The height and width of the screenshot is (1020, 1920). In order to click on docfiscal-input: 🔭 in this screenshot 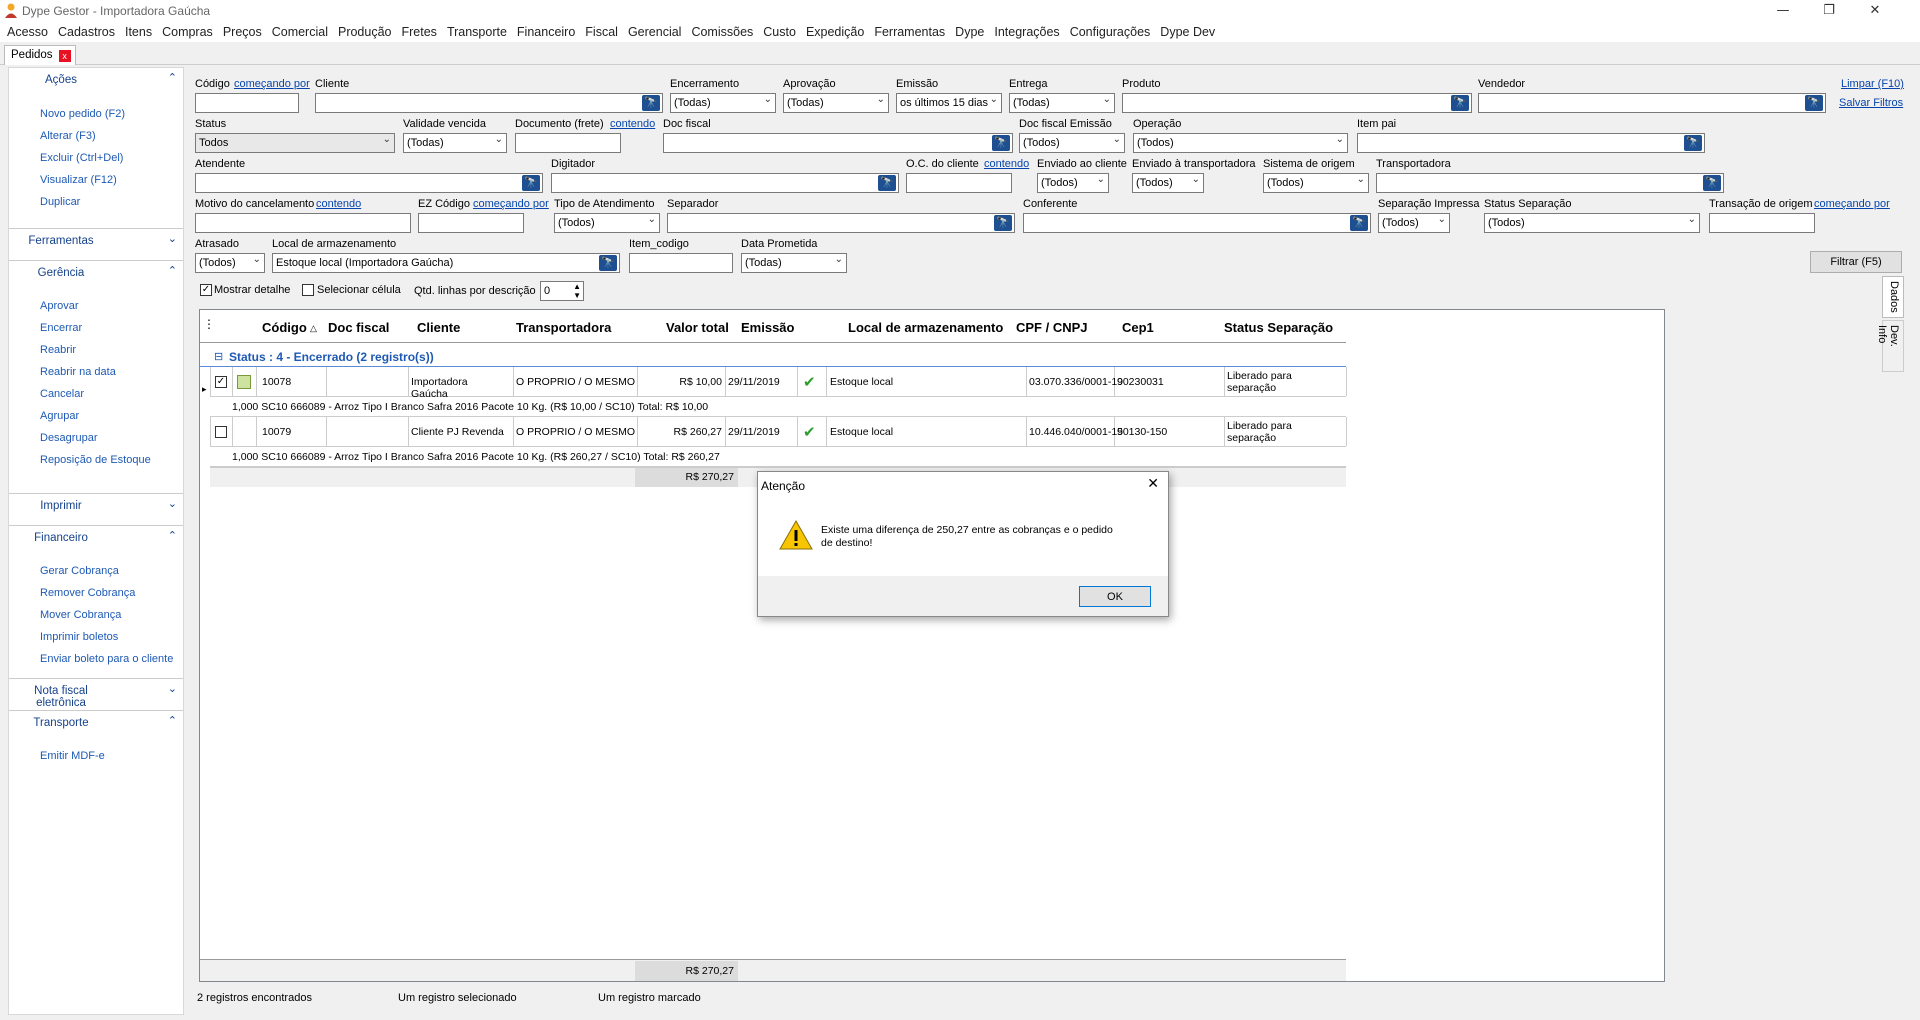, I will do `click(838, 143)`.